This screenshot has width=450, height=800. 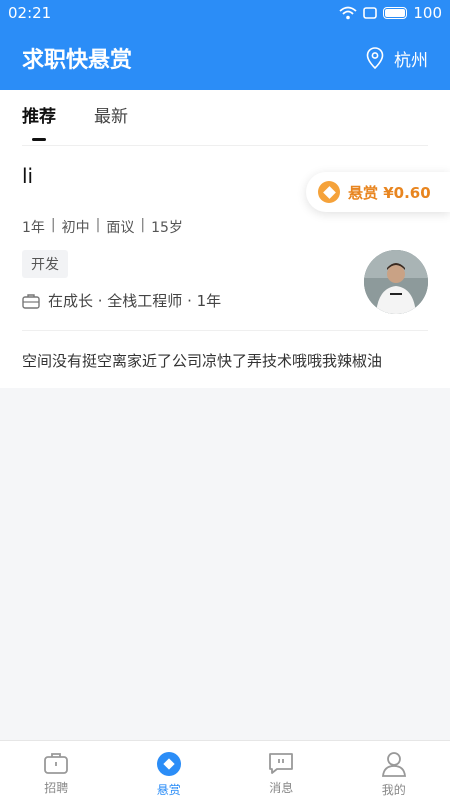 I want to click on nav-item-bounty: 悬赏, so click(x=169, y=770).